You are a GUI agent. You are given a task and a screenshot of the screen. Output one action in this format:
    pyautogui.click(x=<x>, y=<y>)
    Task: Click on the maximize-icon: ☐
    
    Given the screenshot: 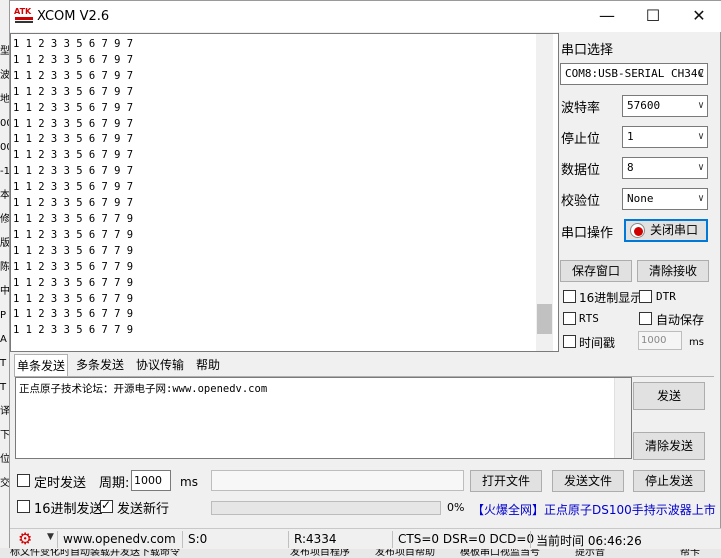 What is the action you would take?
    pyautogui.click(x=653, y=15)
    